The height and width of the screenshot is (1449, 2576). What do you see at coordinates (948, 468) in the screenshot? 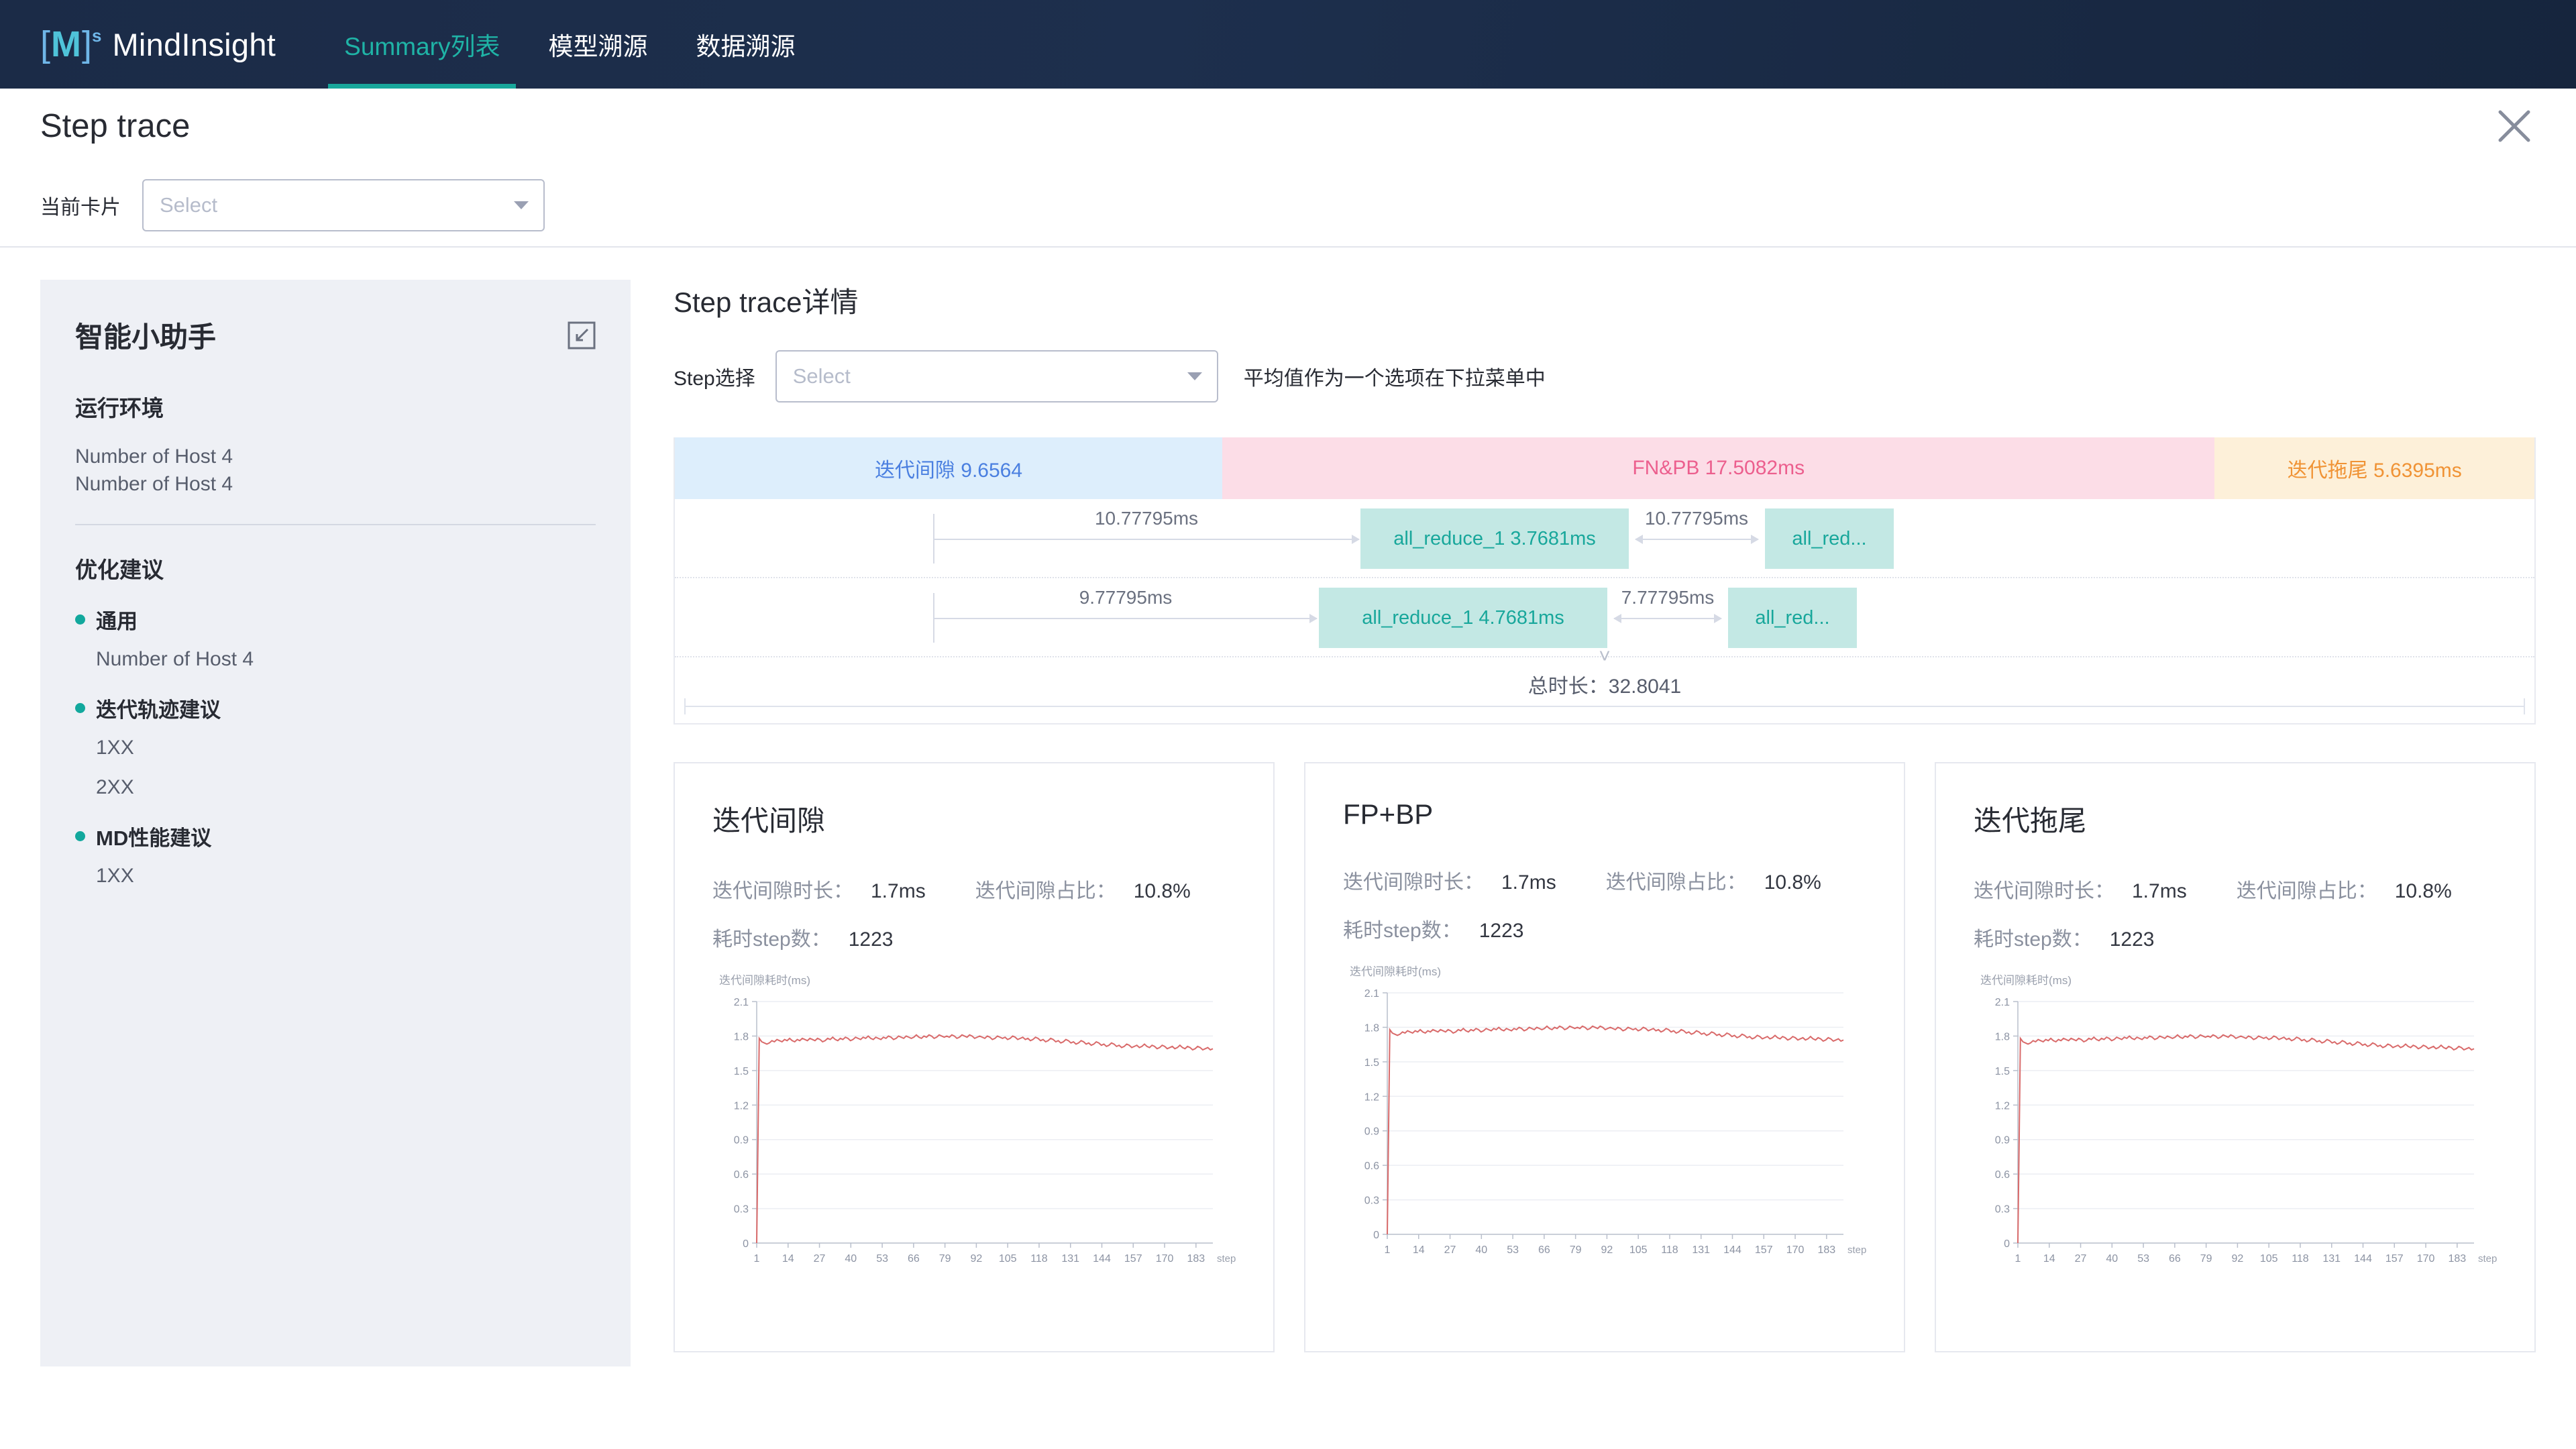
I see `phase-iteration-gap: 迭代间隙 9.6564` at bounding box center [948, 468].